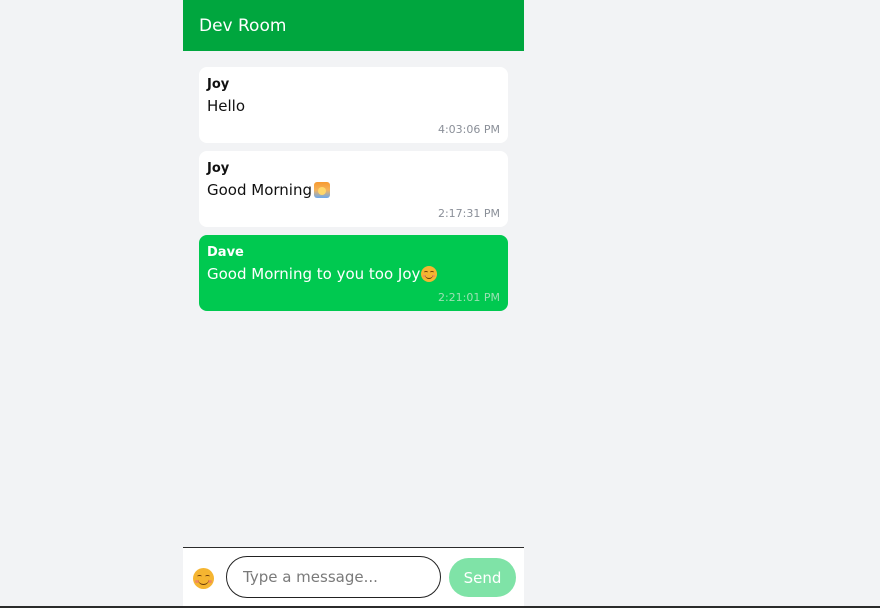 This screenshot has width=880, height=608. I want to click on send-button: Send, so click(482, 577).